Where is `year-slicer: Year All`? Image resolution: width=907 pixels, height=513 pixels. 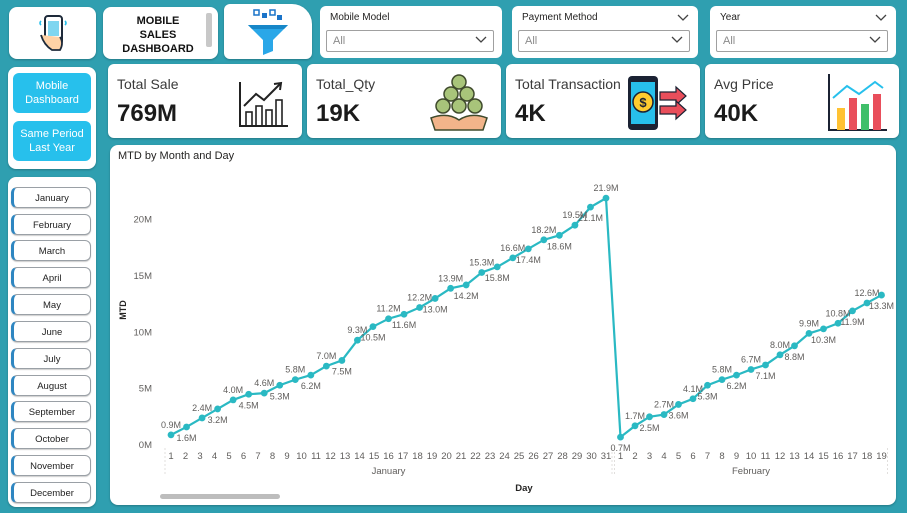
year-slicer: Year All is located at coordinates (803, 32).